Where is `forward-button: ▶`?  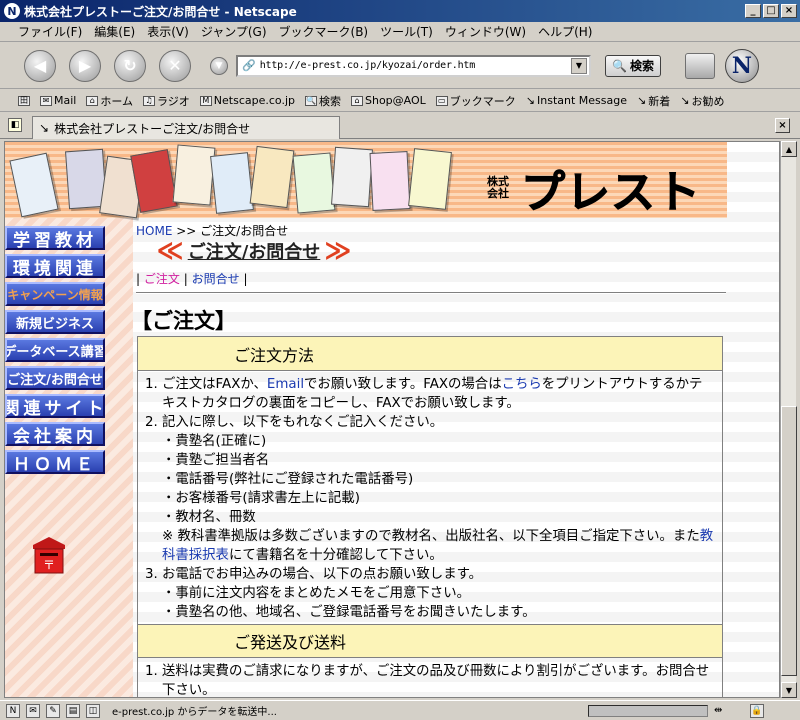 forward-button: ▶ is located at coordinates (85, 65).